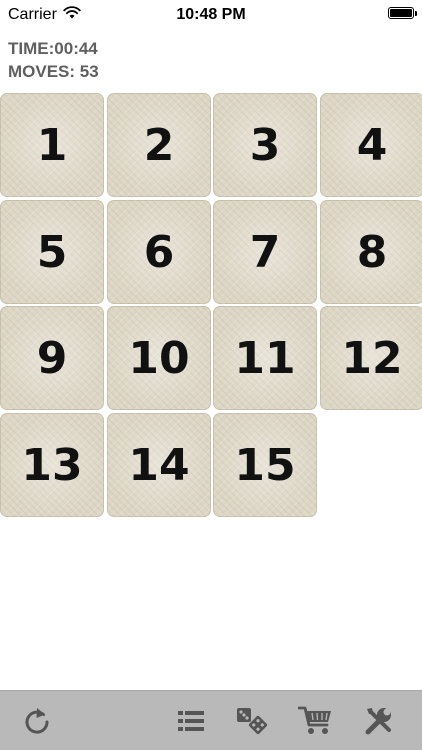  What do you see at coordinates (371, 145) in the screenshot?
I see `puzzle-tile: 4` at bounding box center [371, 145].